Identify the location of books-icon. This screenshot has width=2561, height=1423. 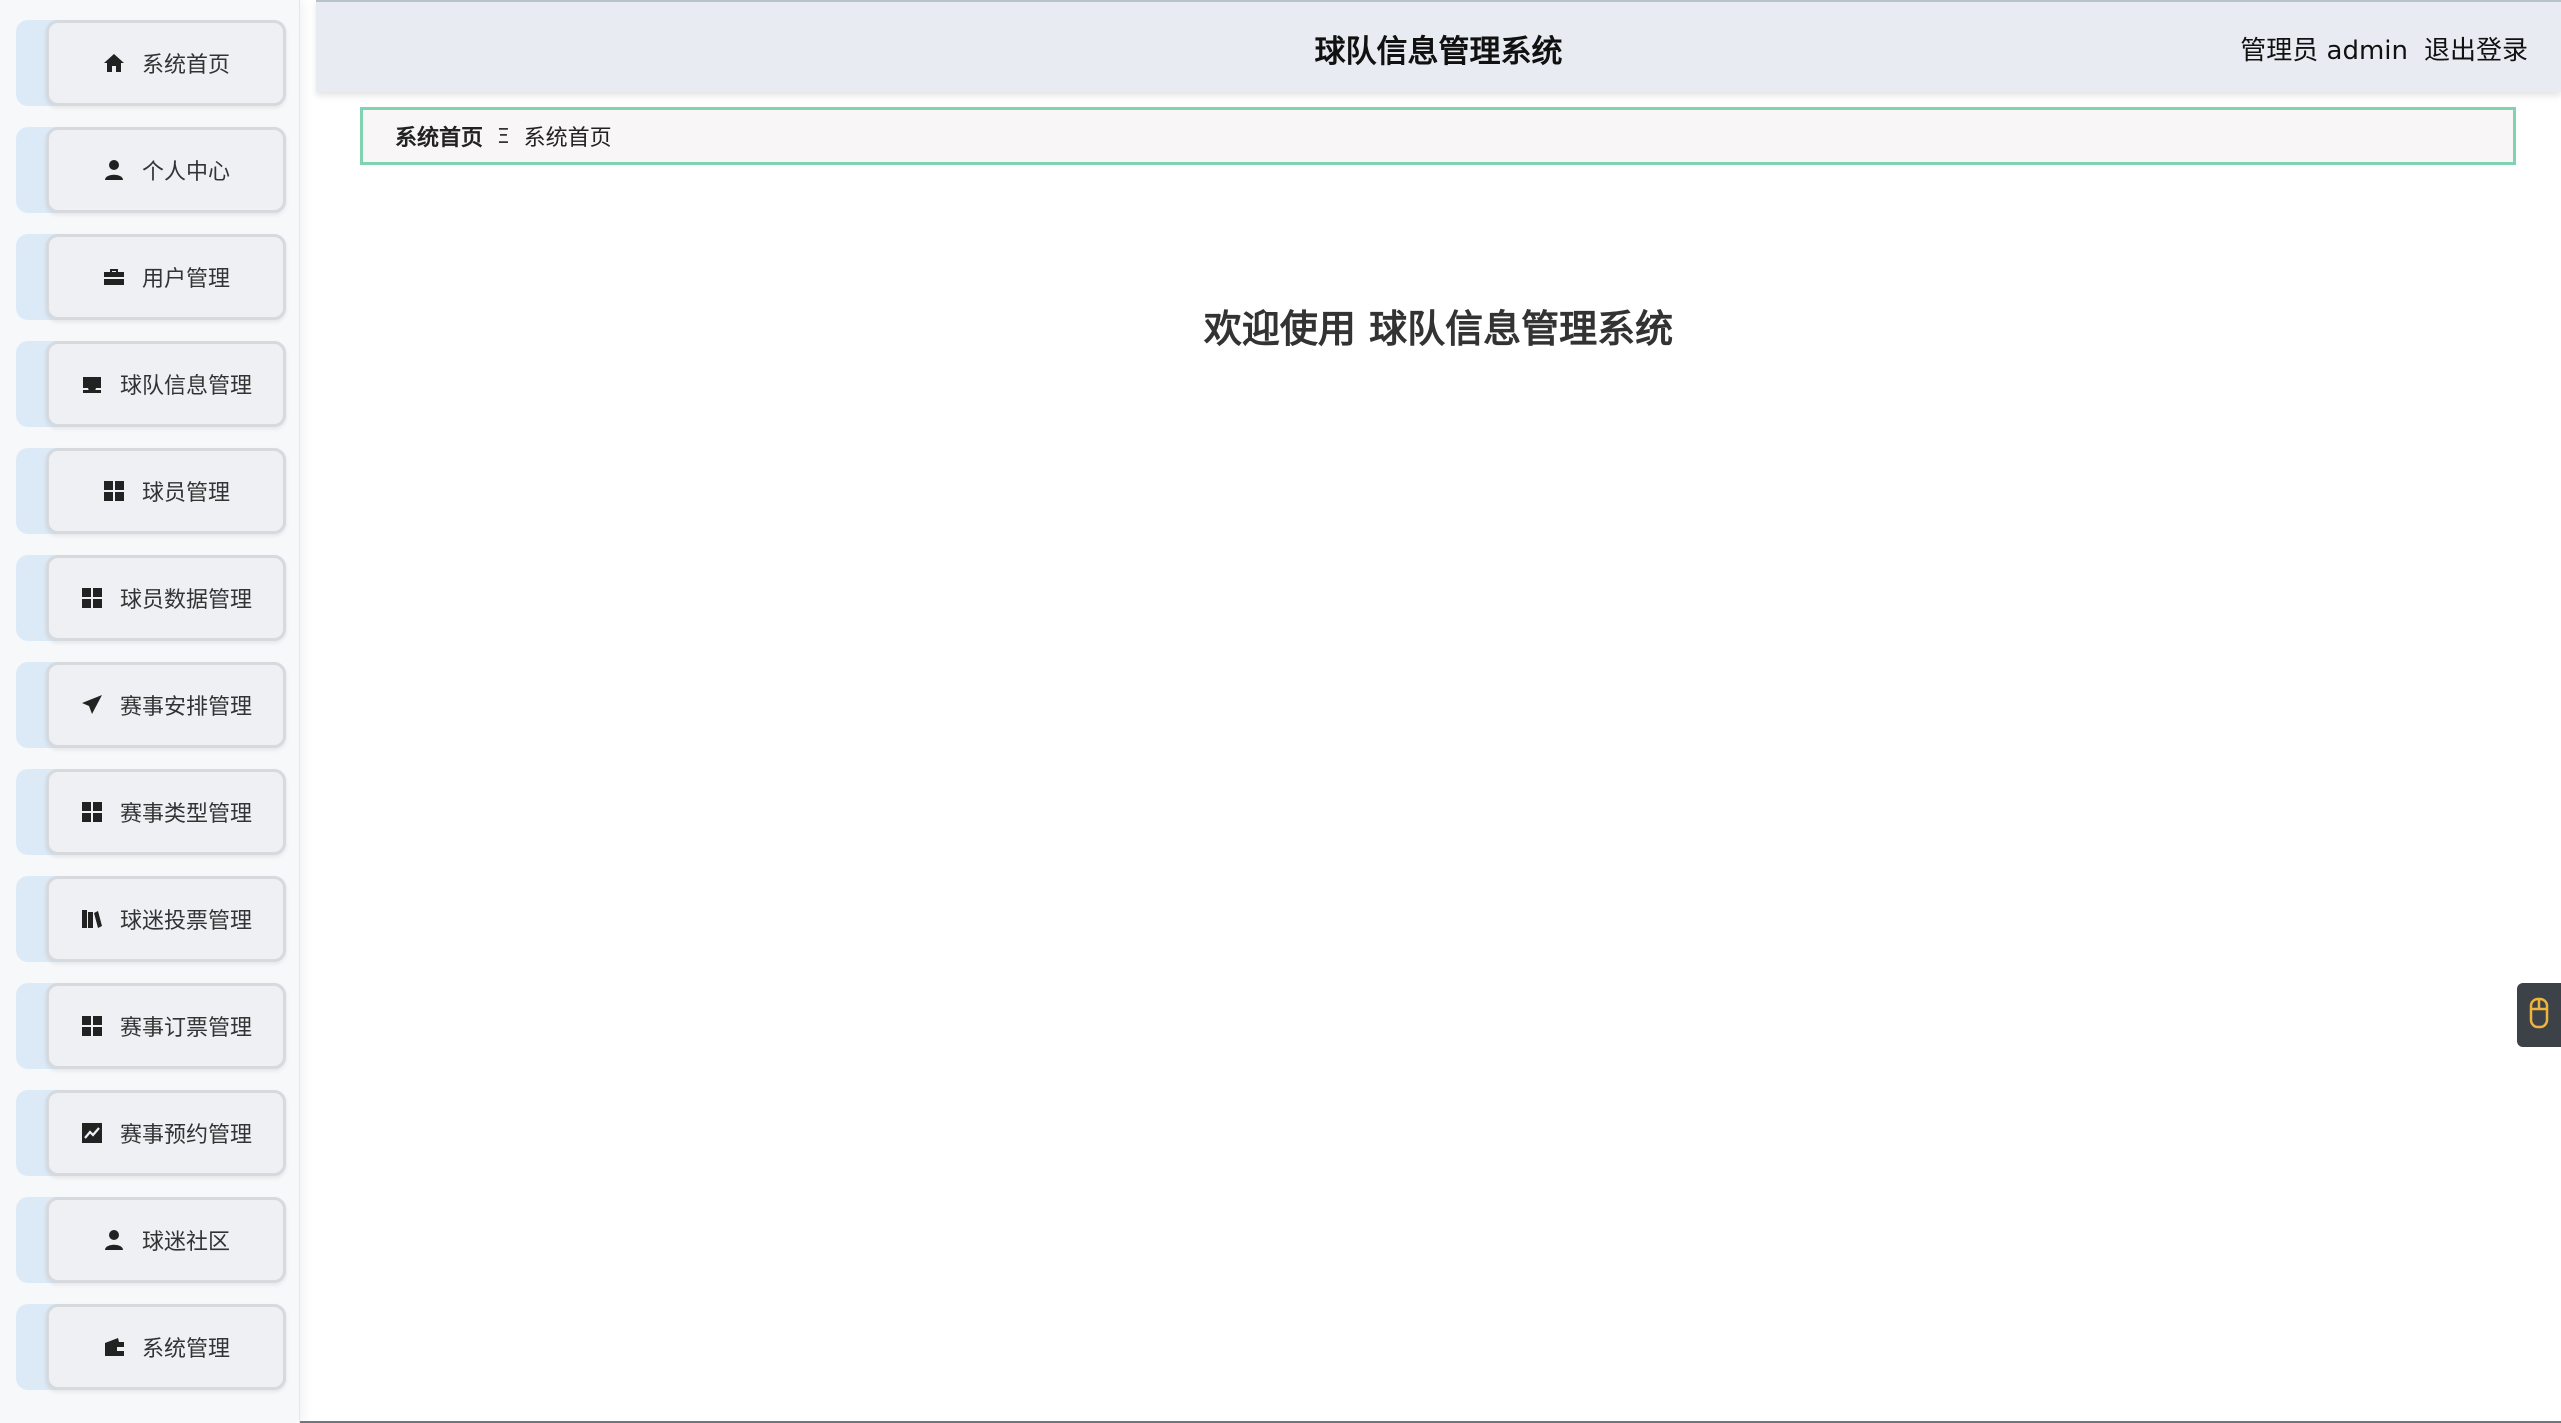
(92, 919).